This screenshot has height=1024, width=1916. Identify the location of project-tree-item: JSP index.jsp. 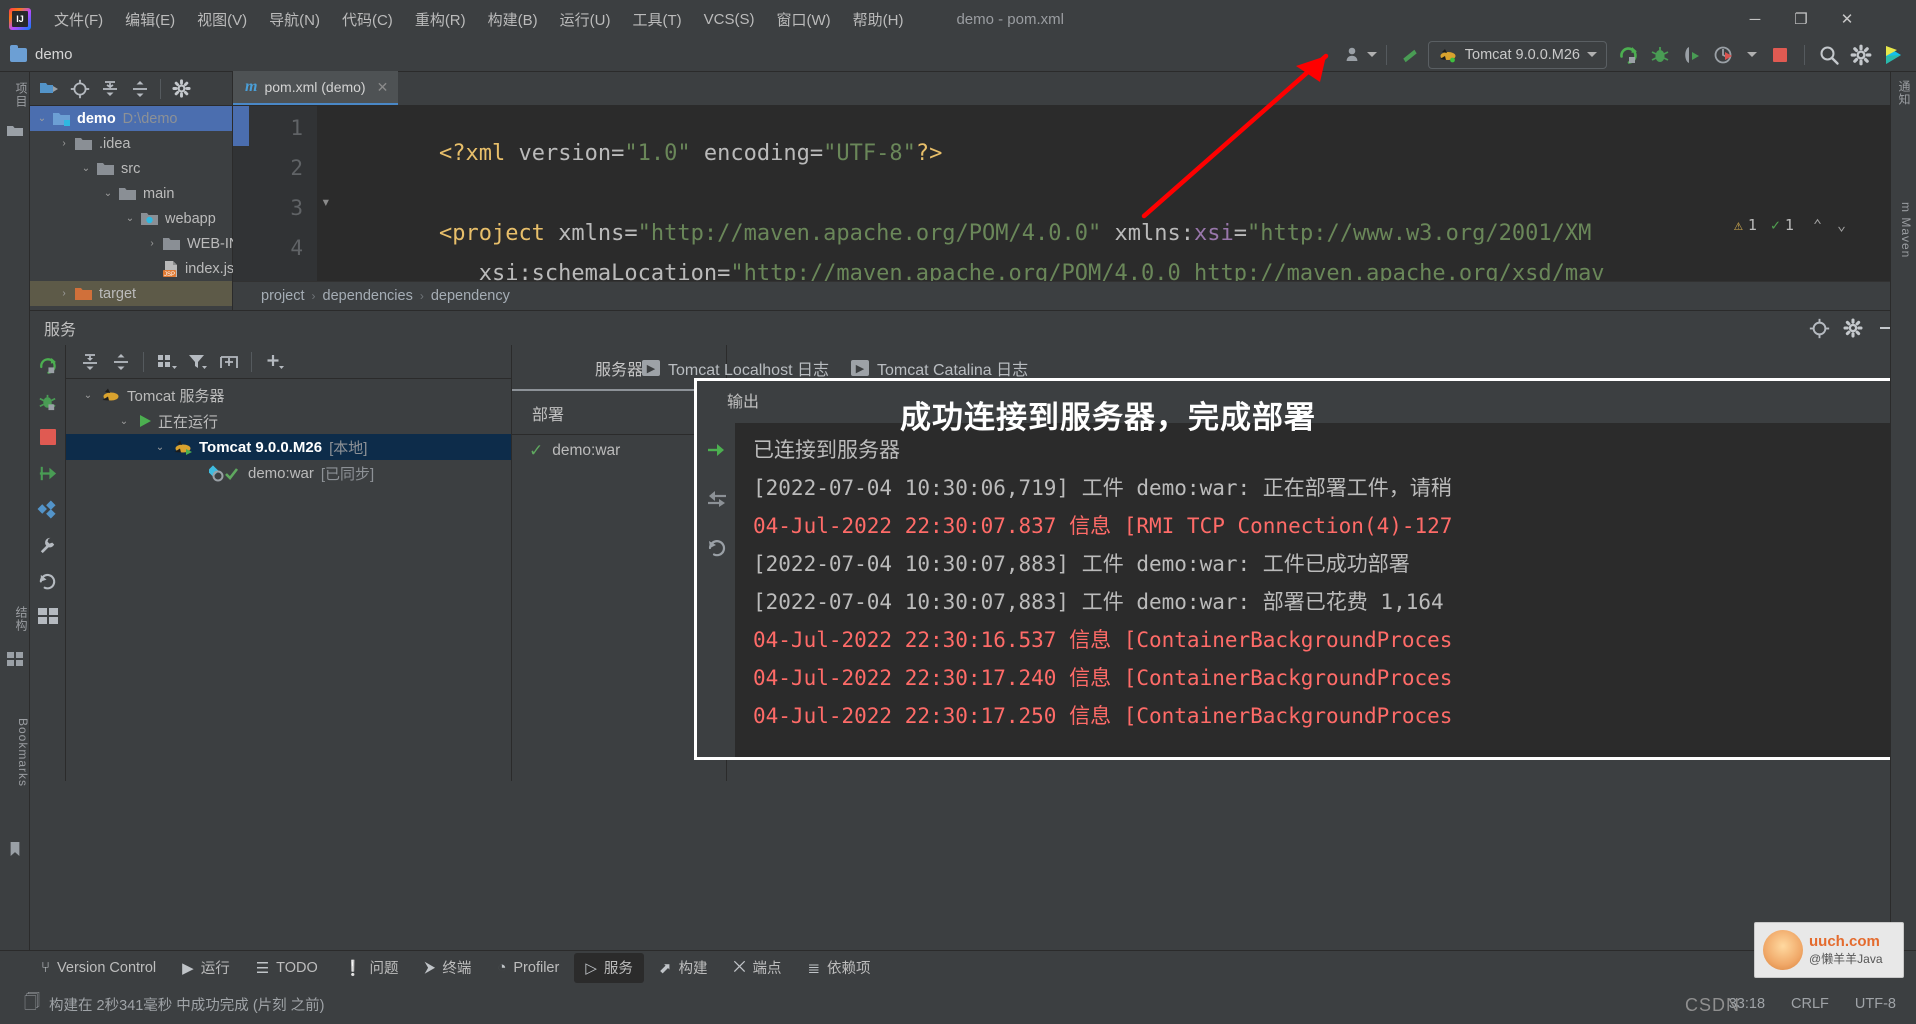
(136, 268).